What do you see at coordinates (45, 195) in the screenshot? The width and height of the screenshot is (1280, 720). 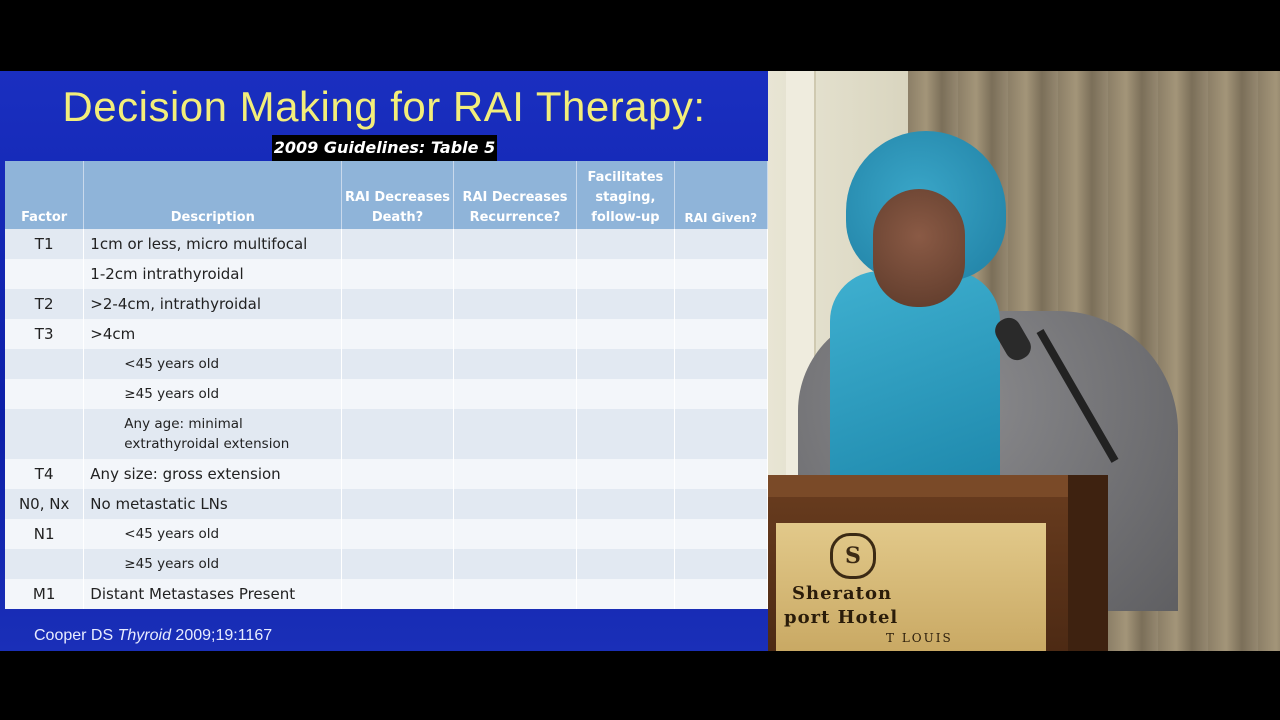 I see `header-factor: Factor` at bounding box center [45, 195].